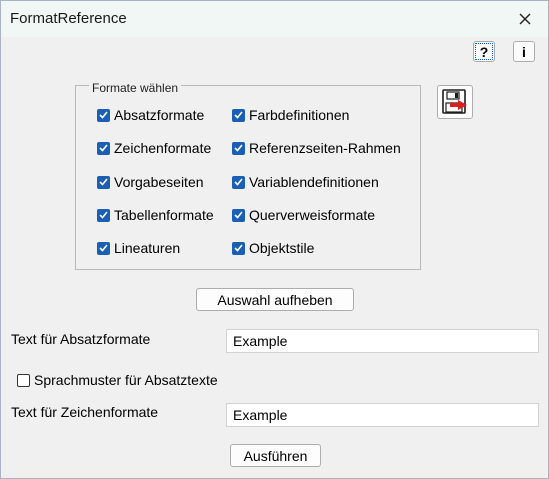 This screenshot has height=479, width=549. What do you see at coordinates (524, 51) in the screenshot?
I see `info-button: i` at bounding box center [524, 51].